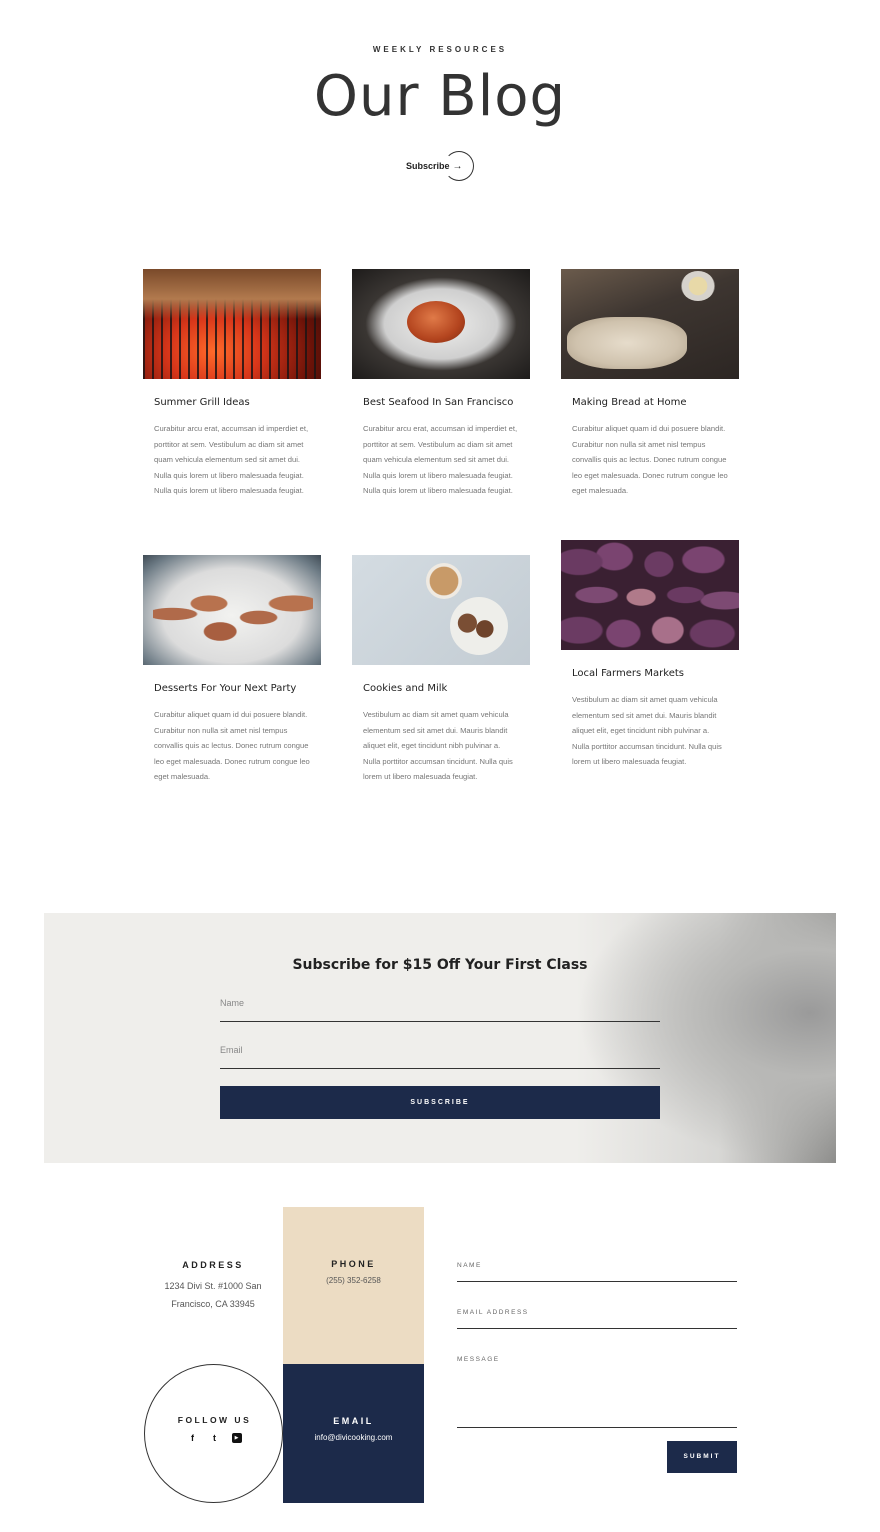 The height and width of the screenshot is (1532, 880). I want to click on follow-us-label: FOLLOW US, so click(214, 1420).